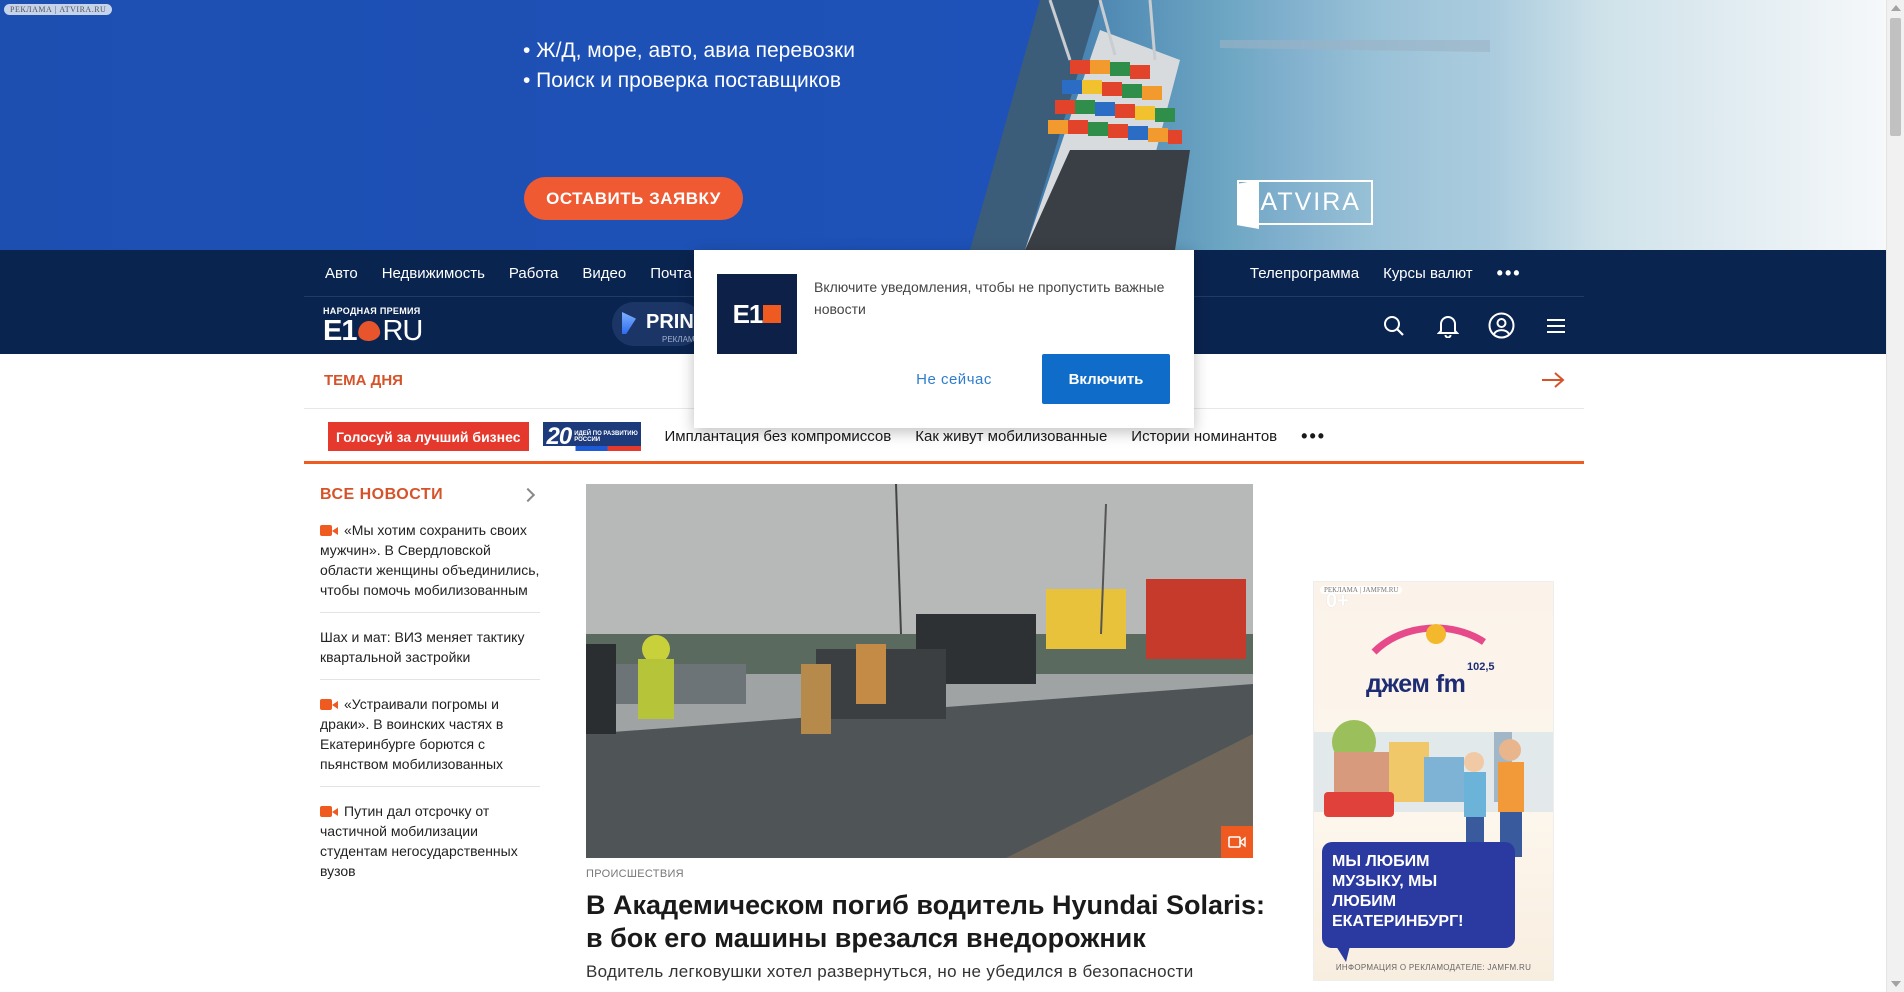 The height and width of the screenshot is (992, 1904). What do you see at coordinates (382, 494) in the screenshot?
I see `all-news-title: ВСЕ НОВОСТИ` at bounding box center [382, 494].